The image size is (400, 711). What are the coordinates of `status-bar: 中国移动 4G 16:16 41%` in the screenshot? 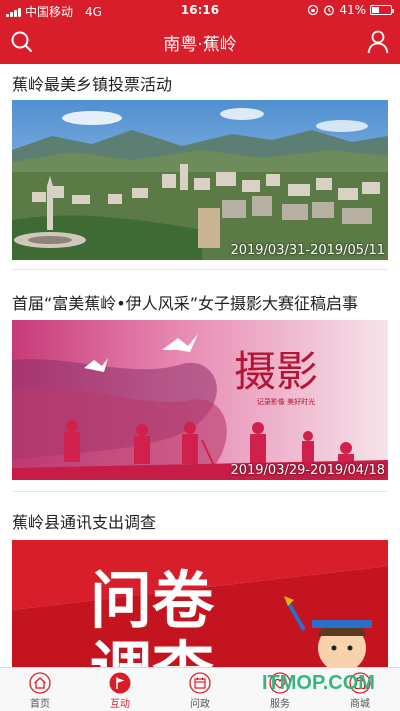 It's located at (200, 10).